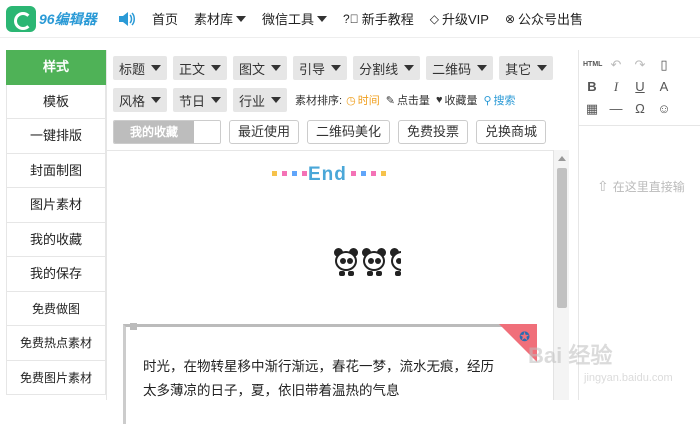 The width and height of the screenshot is (700, 424). Describe the element at coordinates (288, 19) in the screenshot. I see `nav-wechat-tools-label: 微信工具` at that location.